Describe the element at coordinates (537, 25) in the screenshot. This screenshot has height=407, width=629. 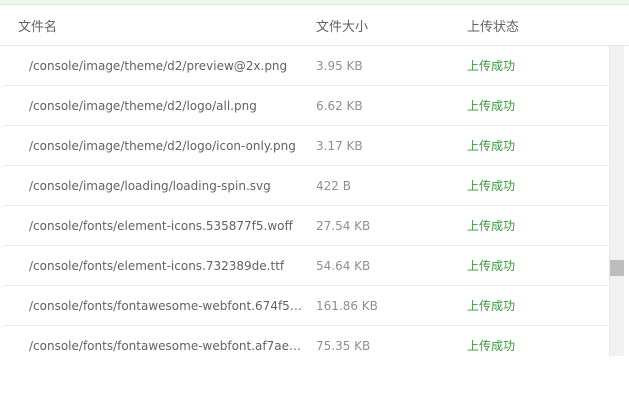
I see `header-upload-status: 上传状态` at that location.